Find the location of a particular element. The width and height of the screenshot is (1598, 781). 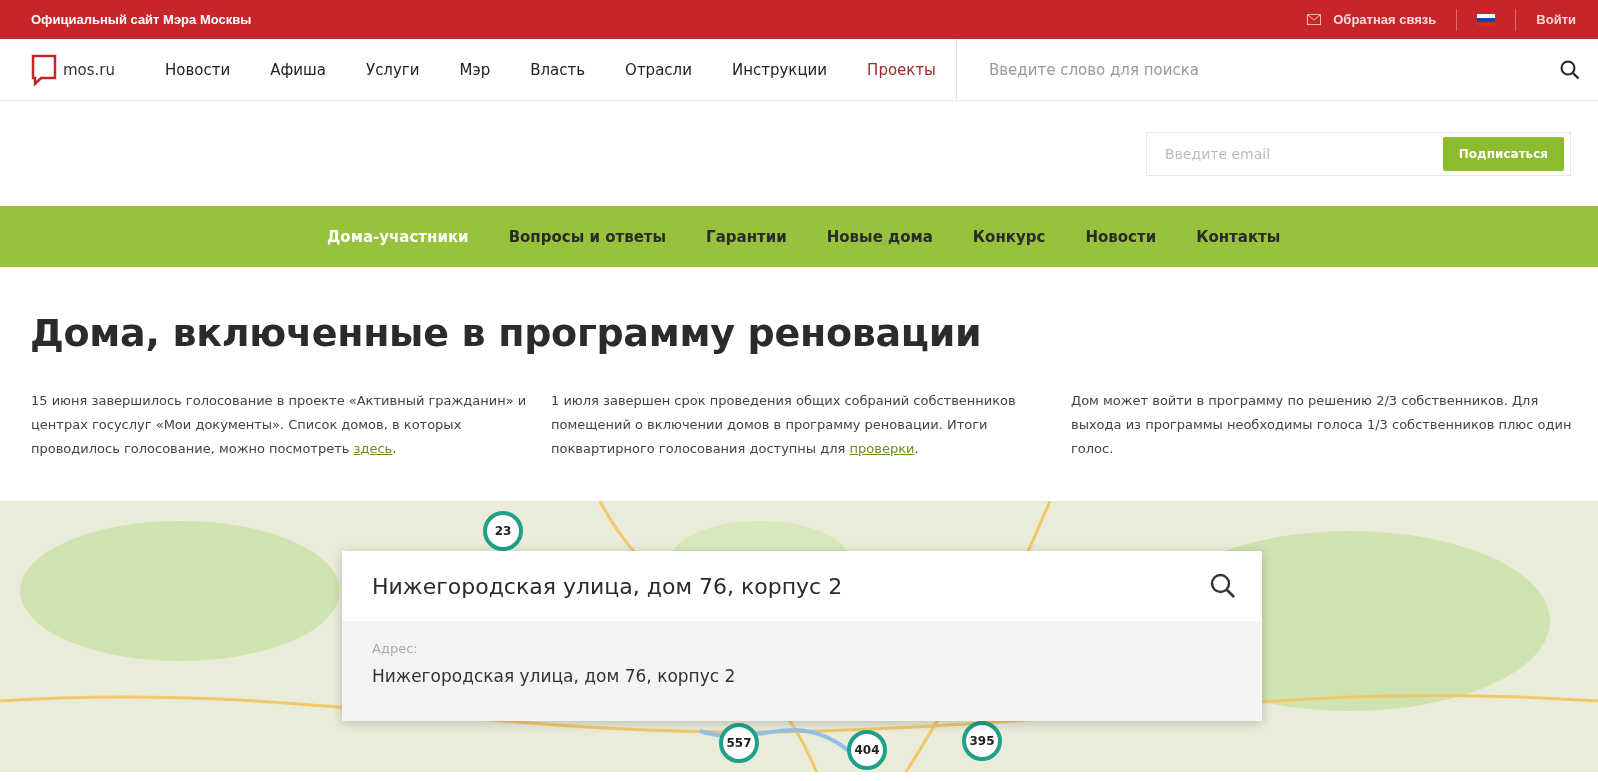

flag-icon is located at coordinates (1486, 19).